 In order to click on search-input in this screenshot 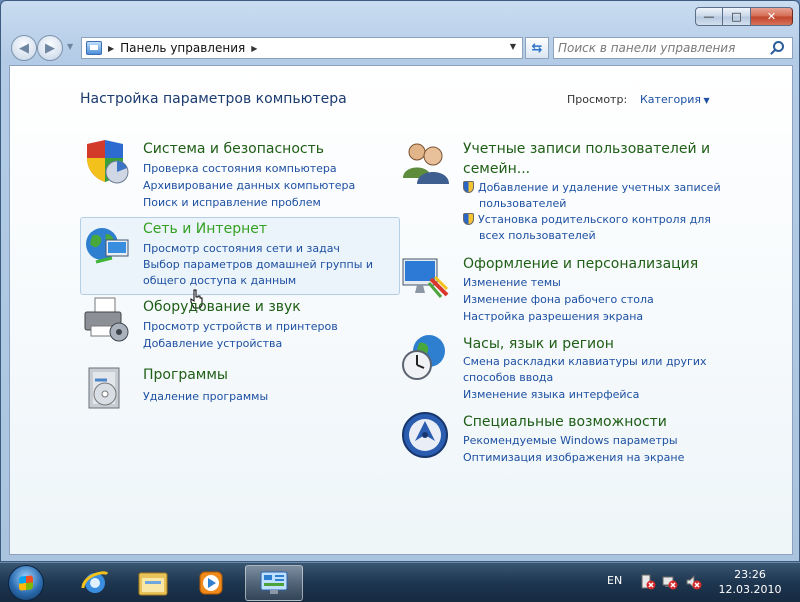, I will do `click(659, 48)`.